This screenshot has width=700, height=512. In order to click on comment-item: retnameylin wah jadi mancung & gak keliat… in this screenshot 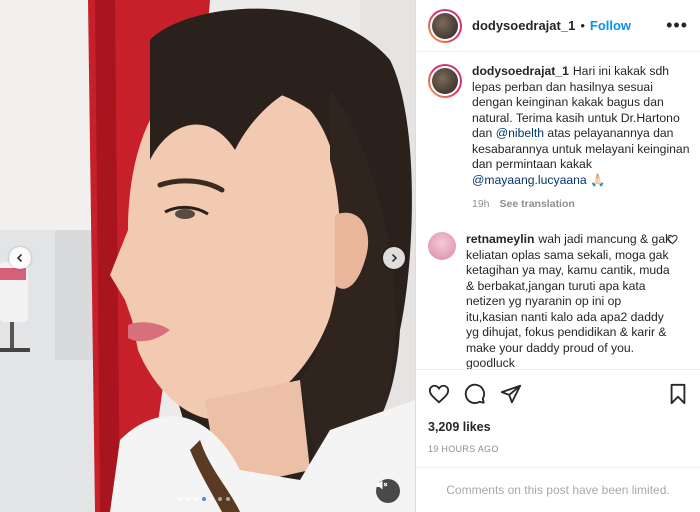, I will do `click(558, 300)`.